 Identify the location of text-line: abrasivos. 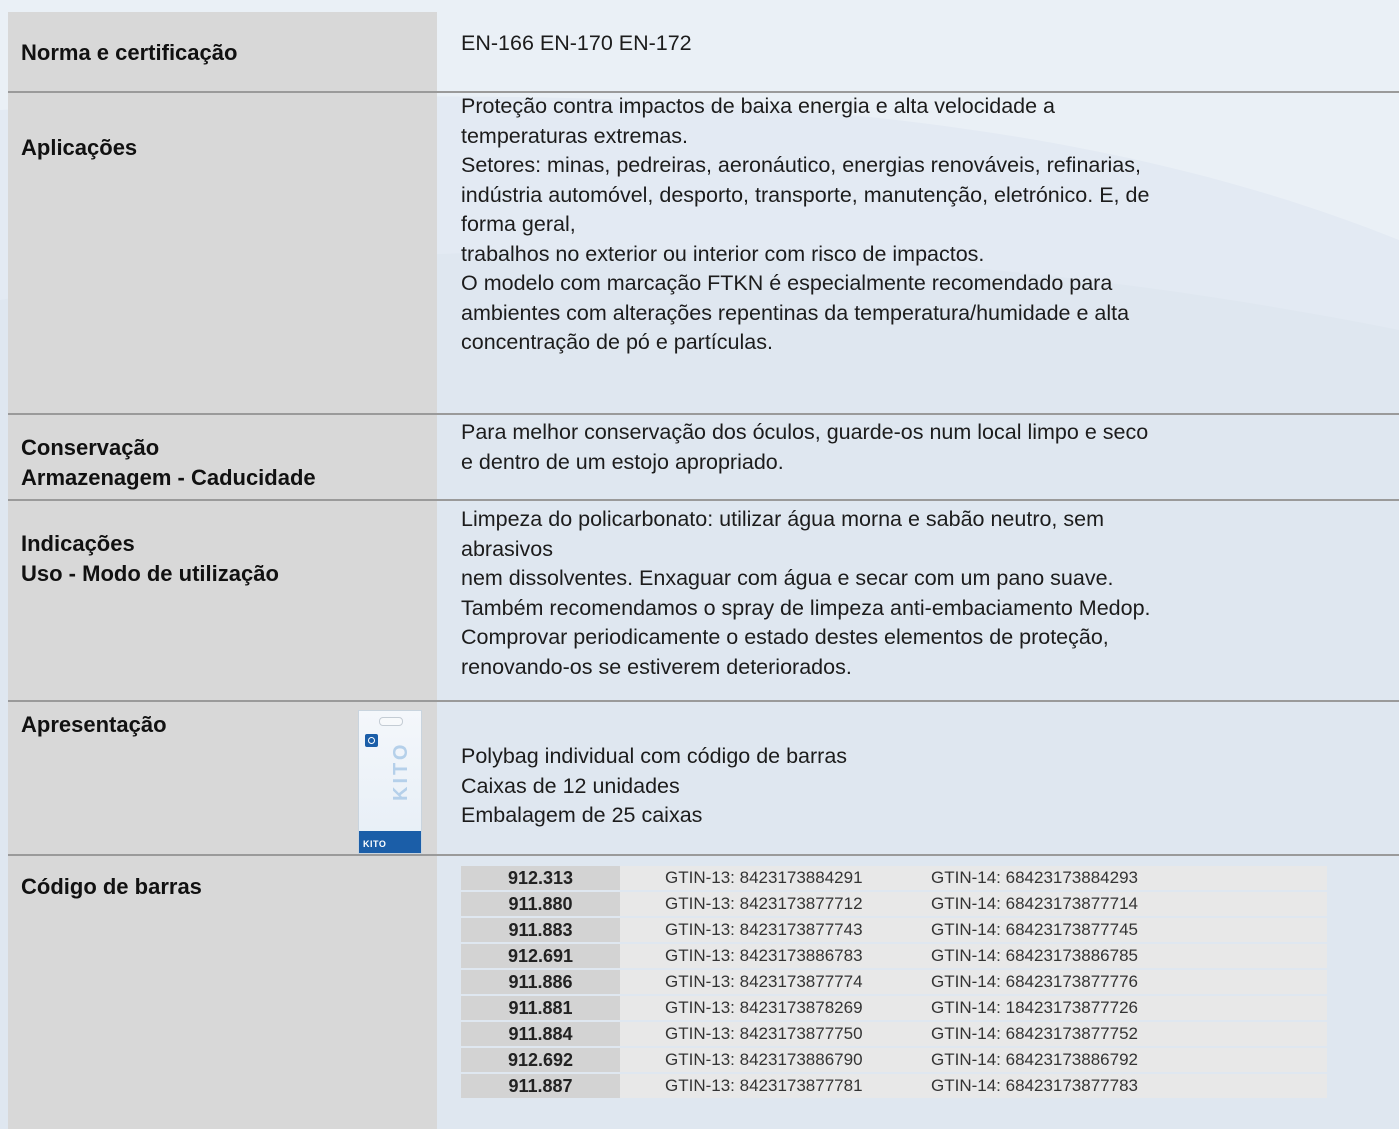
(507, 548).